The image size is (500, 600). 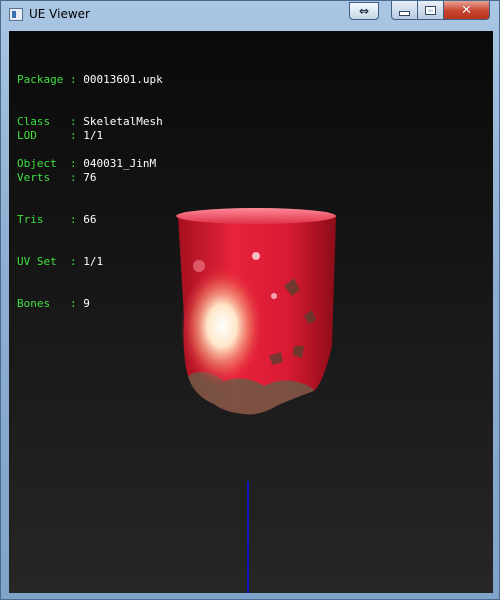 What do you see at coordinates (93, 135) in the screenshot?
I see `lod-value: 1/1` at bounding box center [93, 135].